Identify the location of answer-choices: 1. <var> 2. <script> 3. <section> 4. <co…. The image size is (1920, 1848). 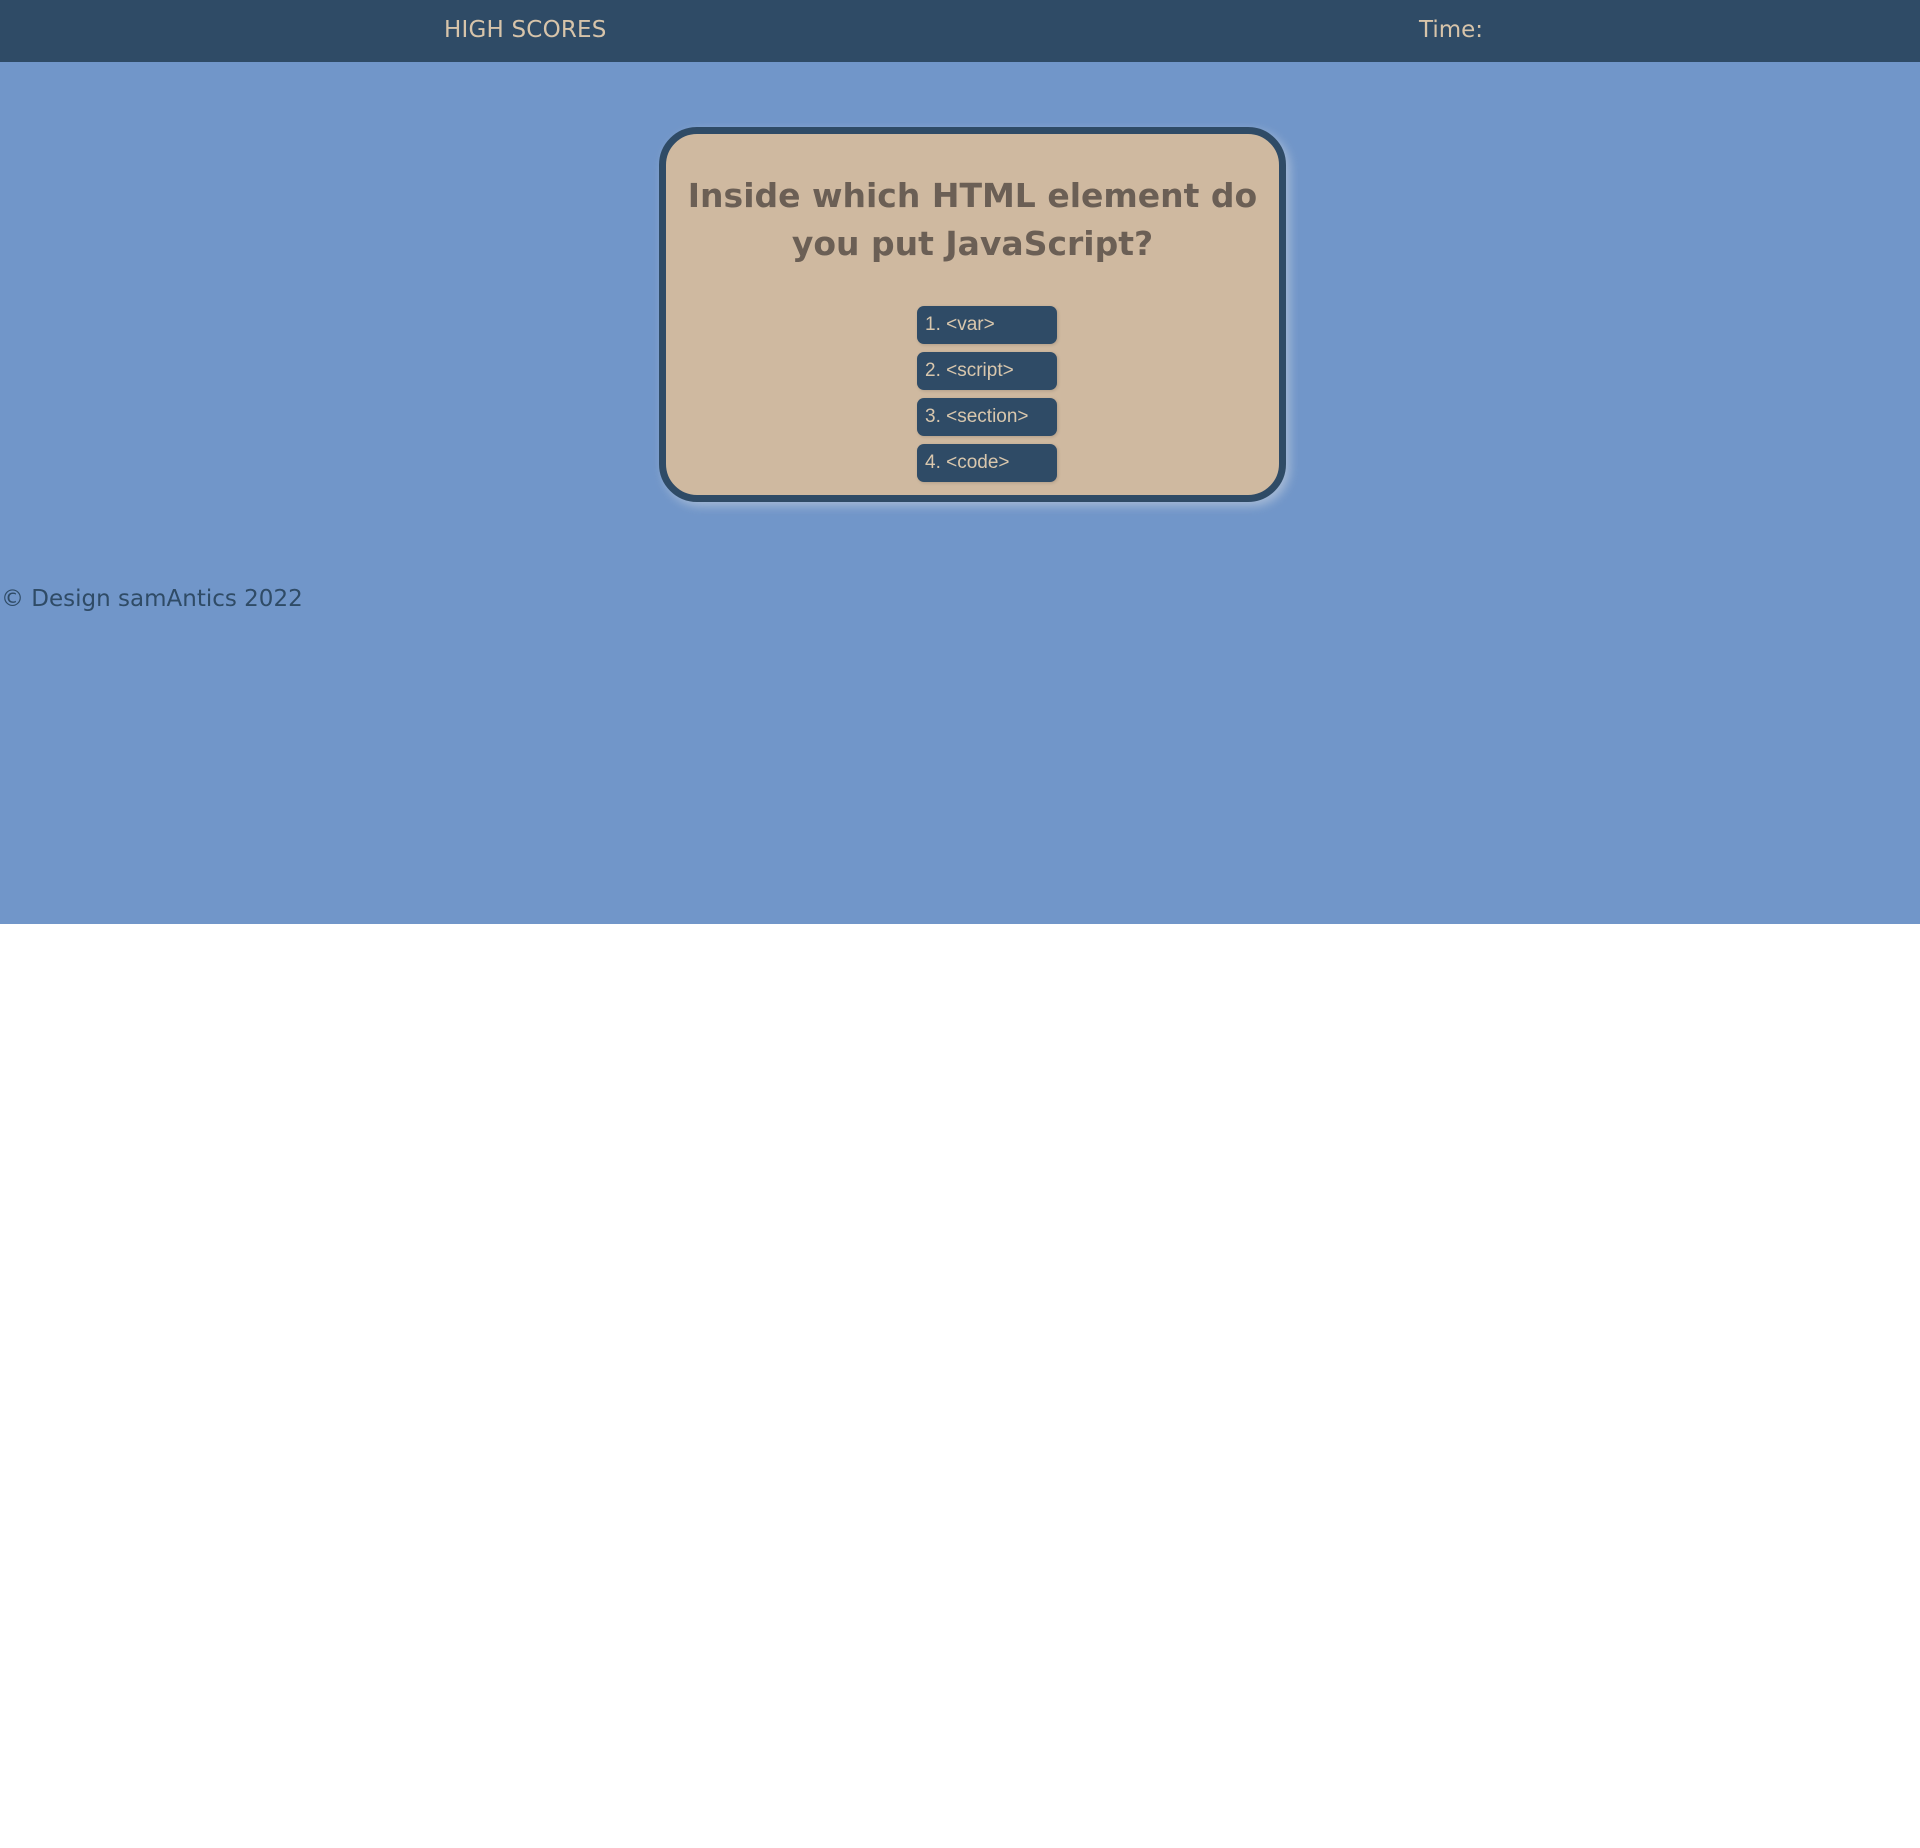
(987, 398).